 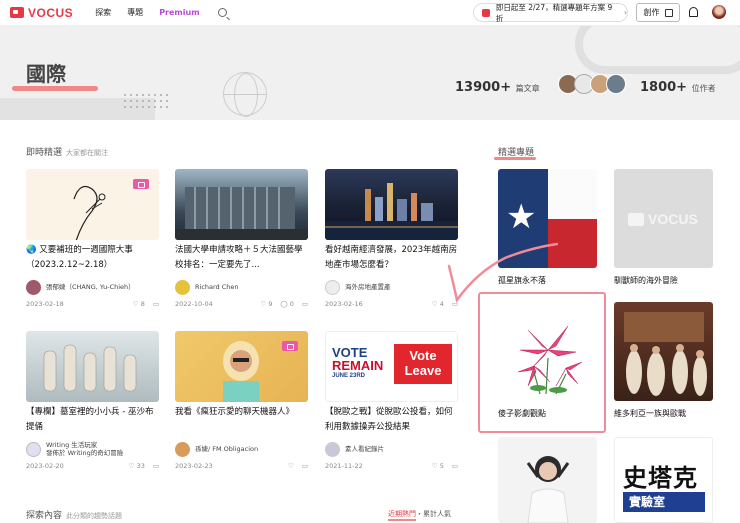 I want to click on article-date: 2023-02-16, so click(x=344, y=304).